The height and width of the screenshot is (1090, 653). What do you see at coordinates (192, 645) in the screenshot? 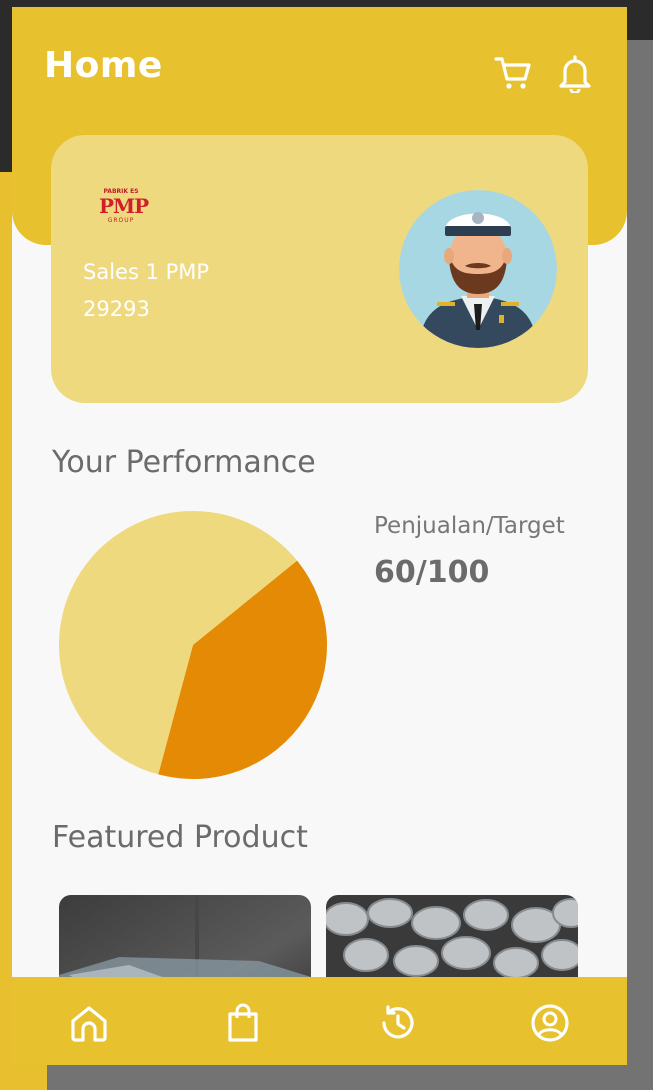
I see `performance-pie-chart` at bounding box center [192, 645].